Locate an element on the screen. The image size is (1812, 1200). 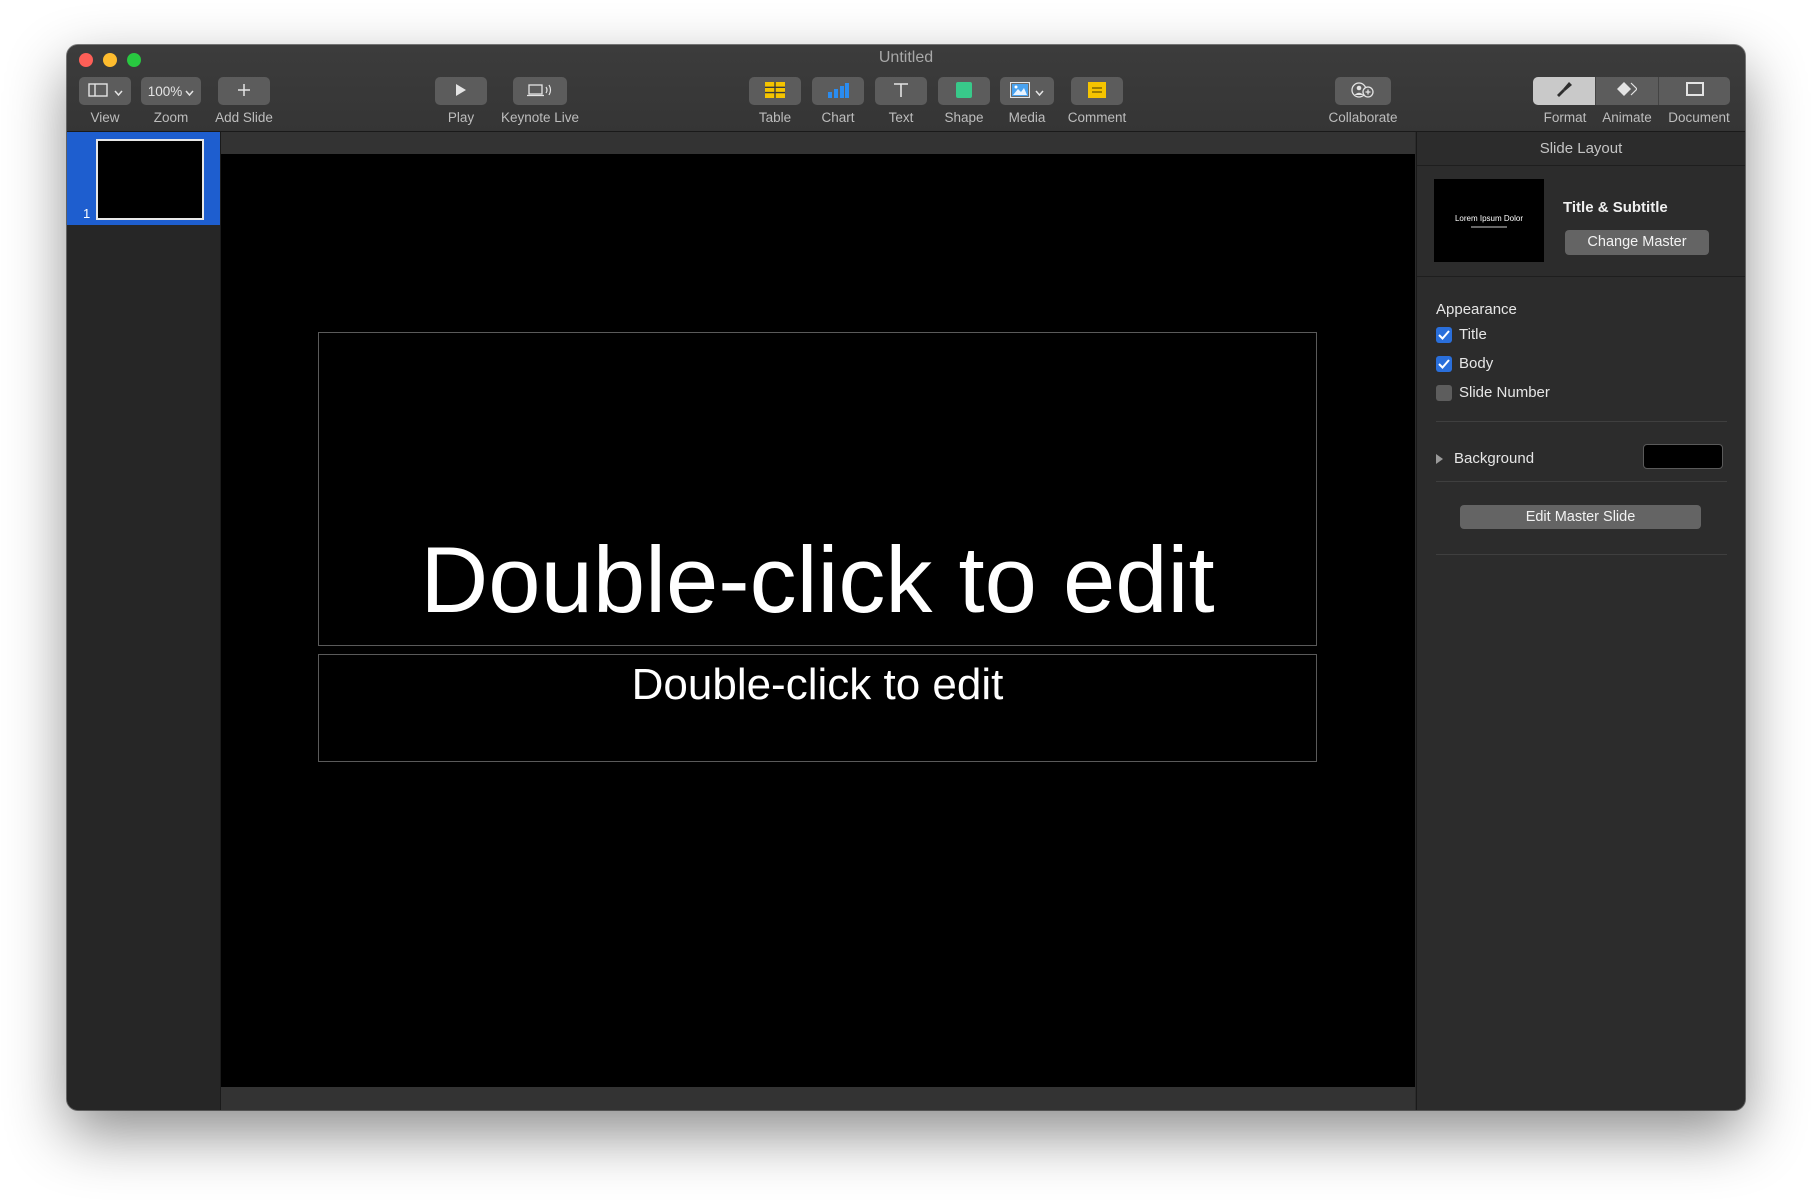
text-control: Text is located at coordinates (901, 101).